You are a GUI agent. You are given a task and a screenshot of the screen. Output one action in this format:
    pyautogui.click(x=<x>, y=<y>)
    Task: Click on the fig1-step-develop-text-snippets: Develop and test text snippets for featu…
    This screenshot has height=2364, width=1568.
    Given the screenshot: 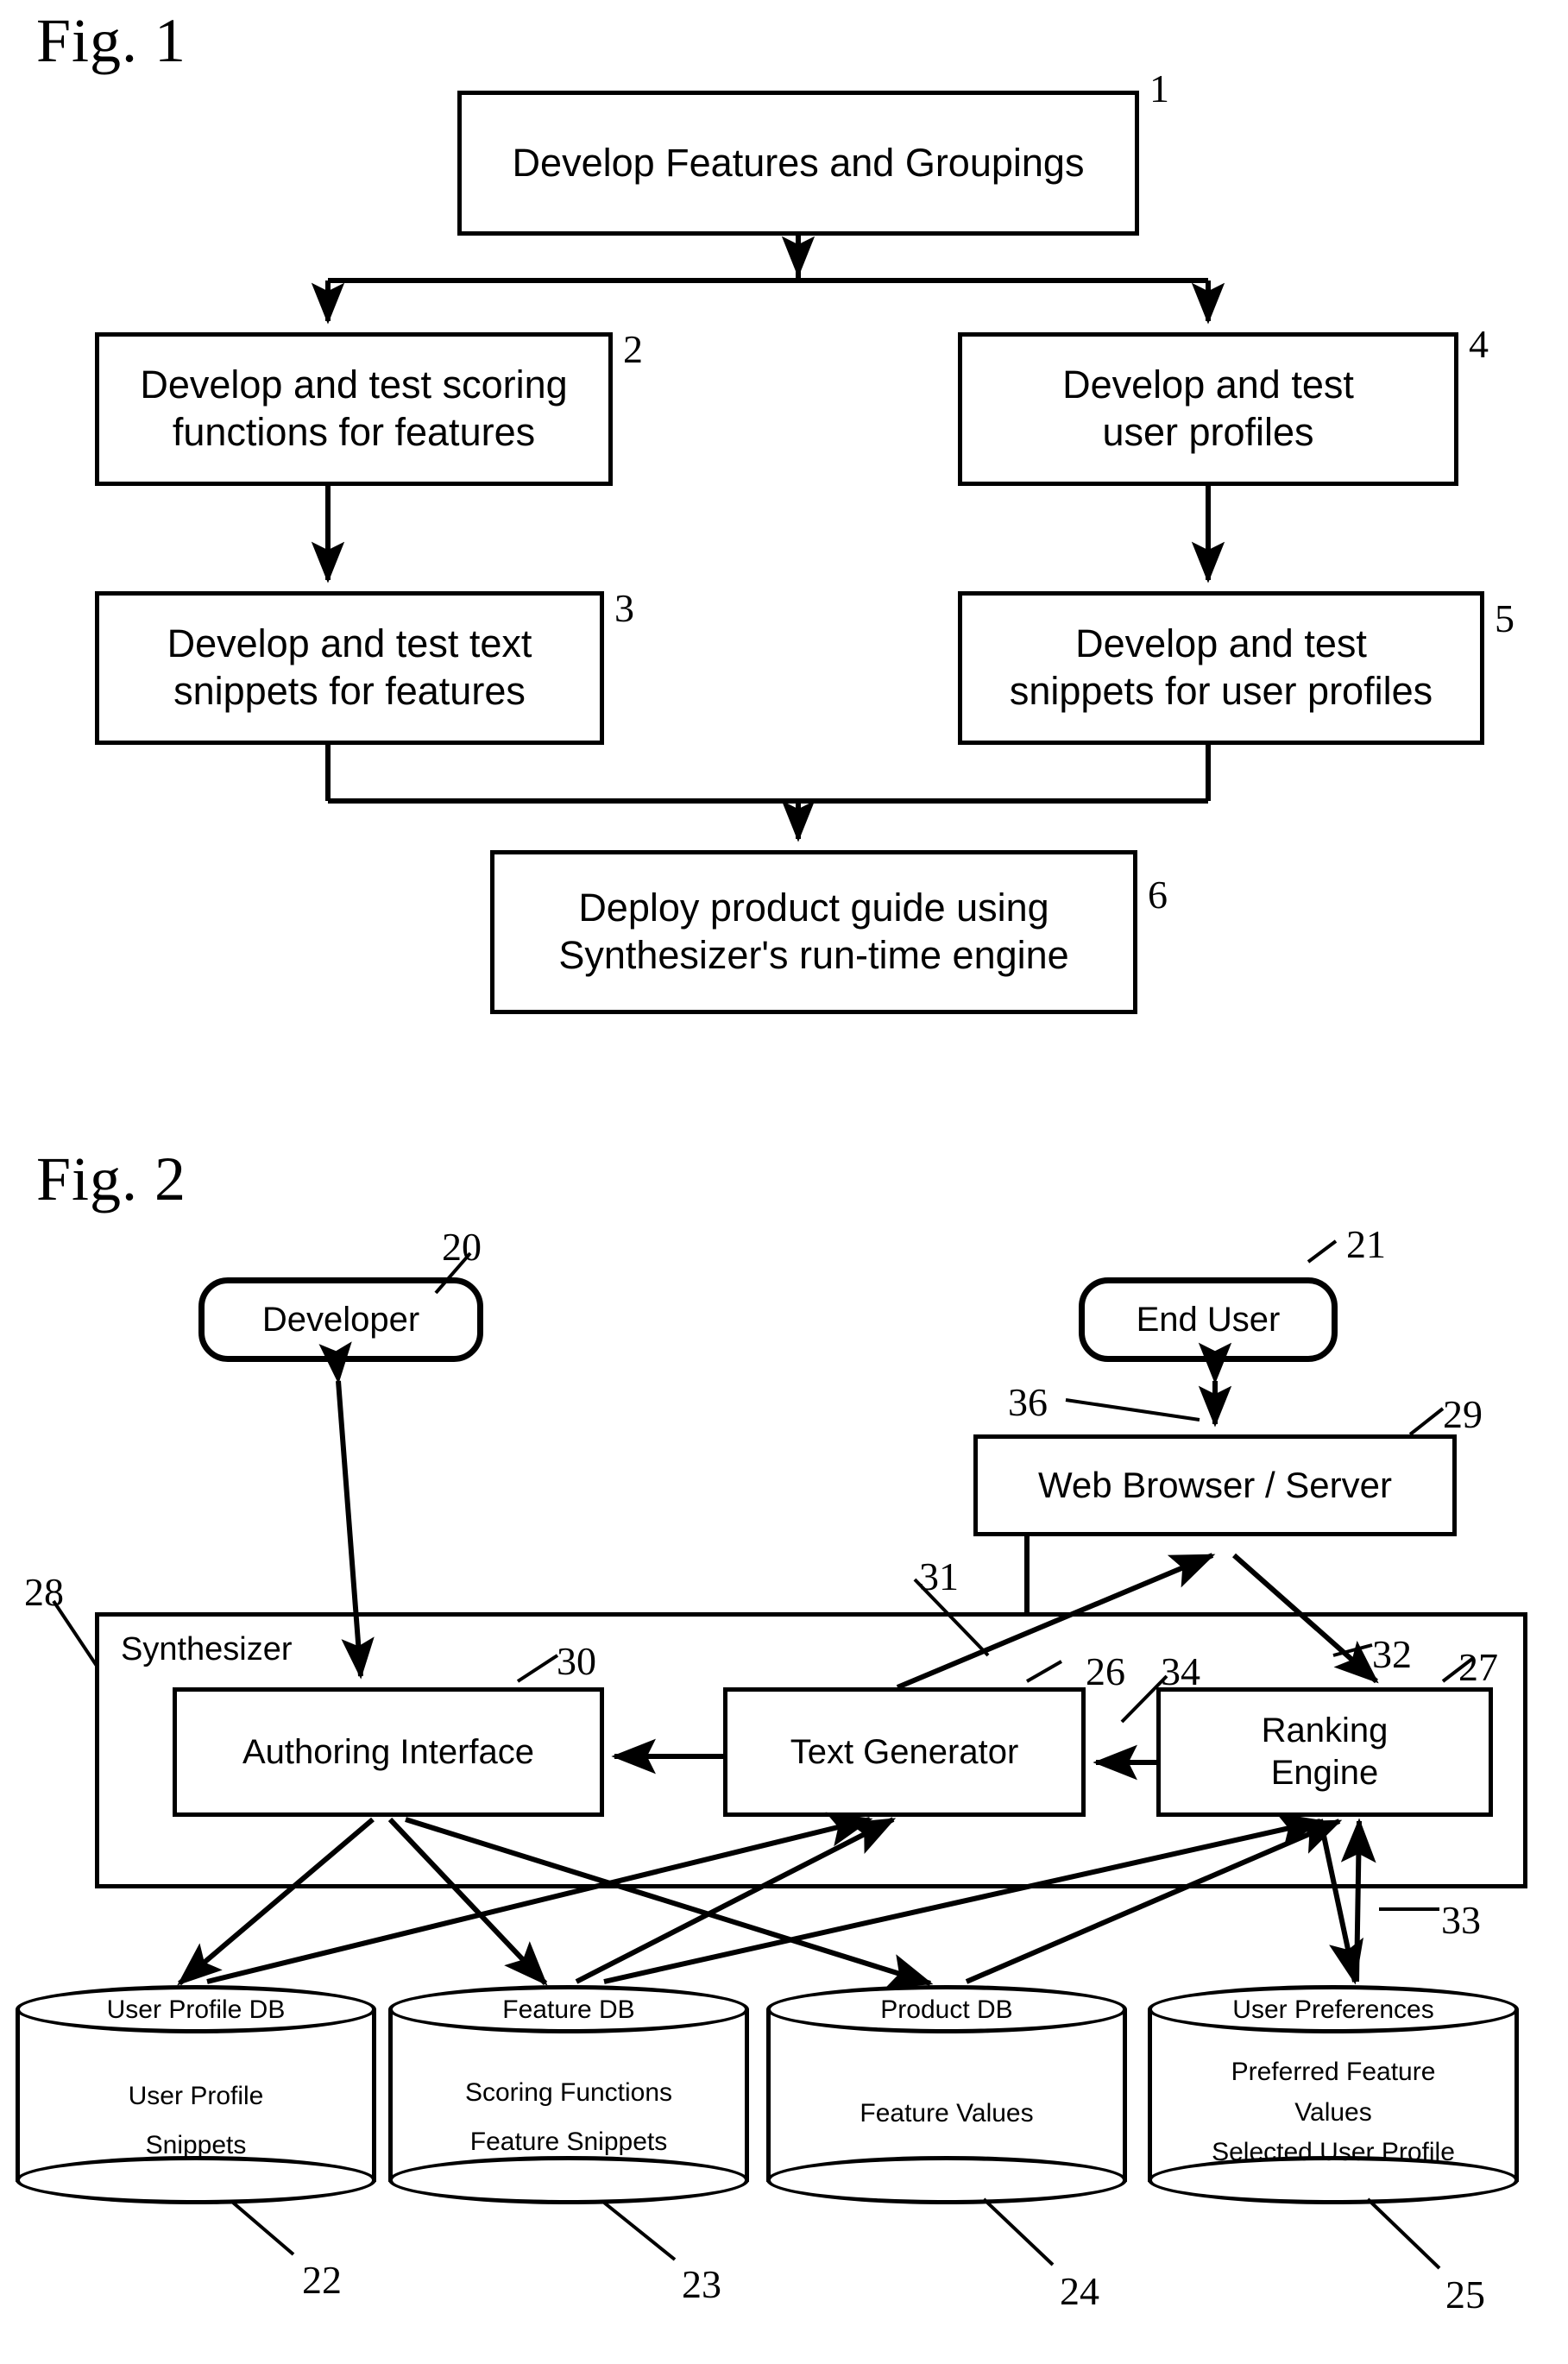 What is the action you would take?
    pyautogui.click(x=349, y=668)
    